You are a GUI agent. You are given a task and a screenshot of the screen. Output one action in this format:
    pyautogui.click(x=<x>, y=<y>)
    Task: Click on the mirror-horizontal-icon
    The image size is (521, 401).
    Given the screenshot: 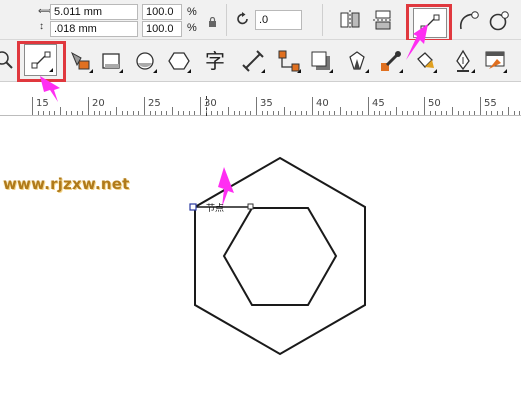 What is the action you would take?
    pyautogui.click(x=350, y=20)
    